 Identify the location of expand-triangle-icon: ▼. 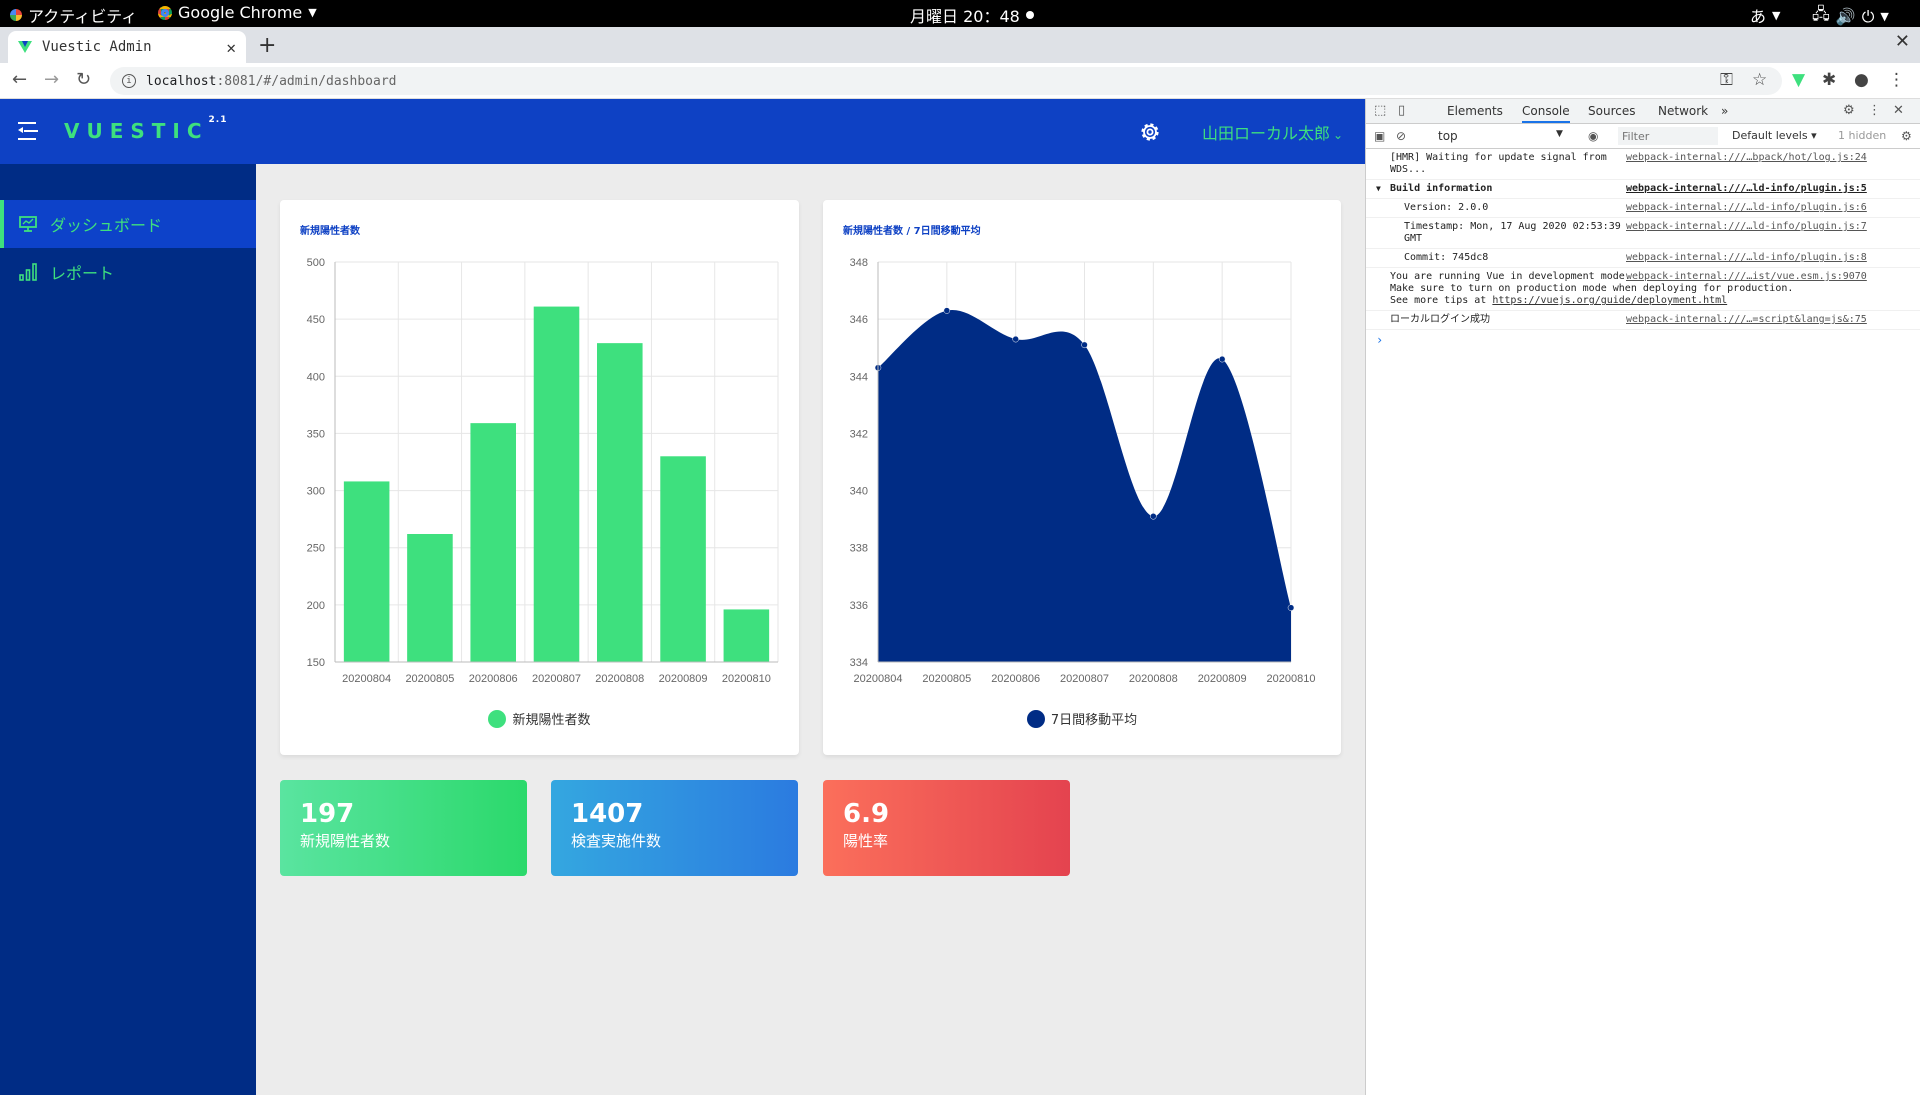
(1378, 189).